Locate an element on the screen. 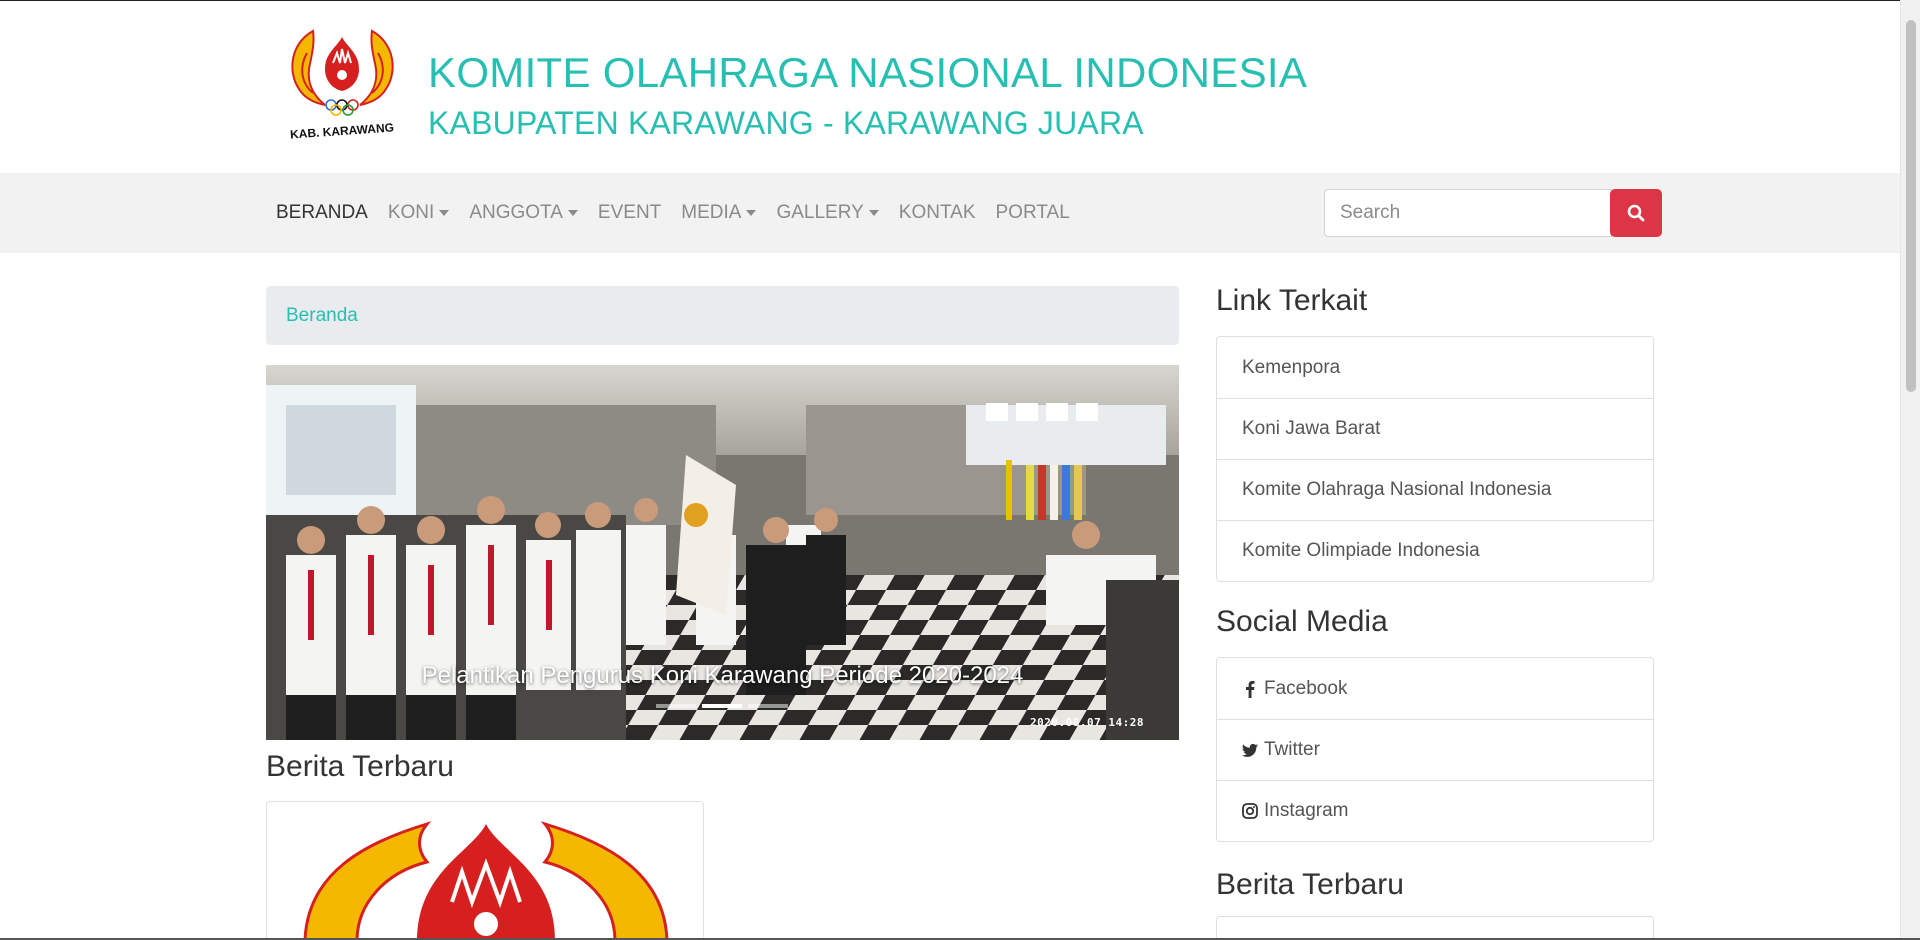 This screenshot has height=940, width=1920. social-item-twitter: Twitter is located at coordinates (1435, 749).